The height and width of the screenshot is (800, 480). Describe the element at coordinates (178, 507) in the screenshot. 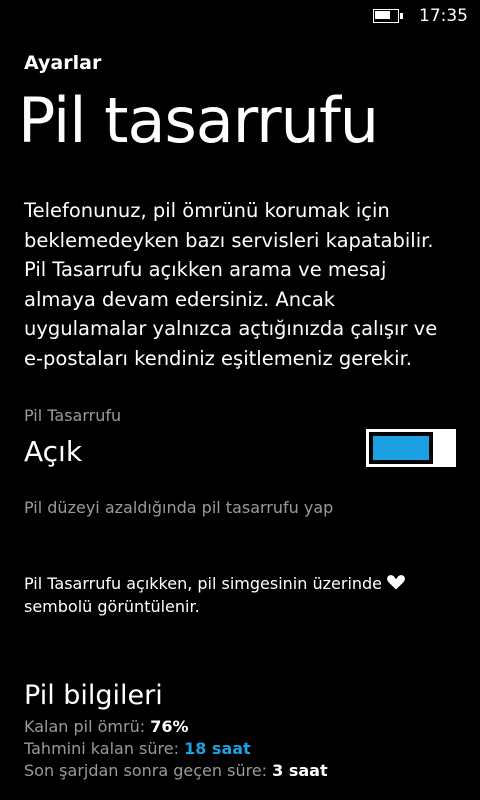

I see `low-battery-auto-option: Pil düzeyi azaldığında pil tasarrufu yap` at that location.